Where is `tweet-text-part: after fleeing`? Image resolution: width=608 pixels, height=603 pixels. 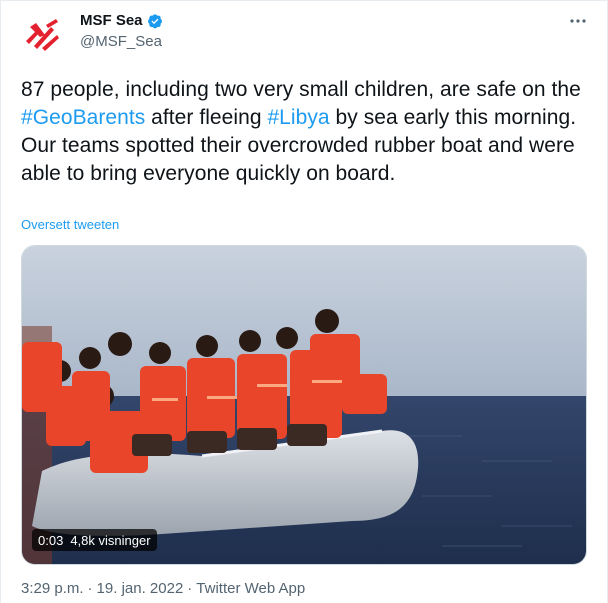 tweet-text-part: after fleeing is located at coordinates (206, 117).